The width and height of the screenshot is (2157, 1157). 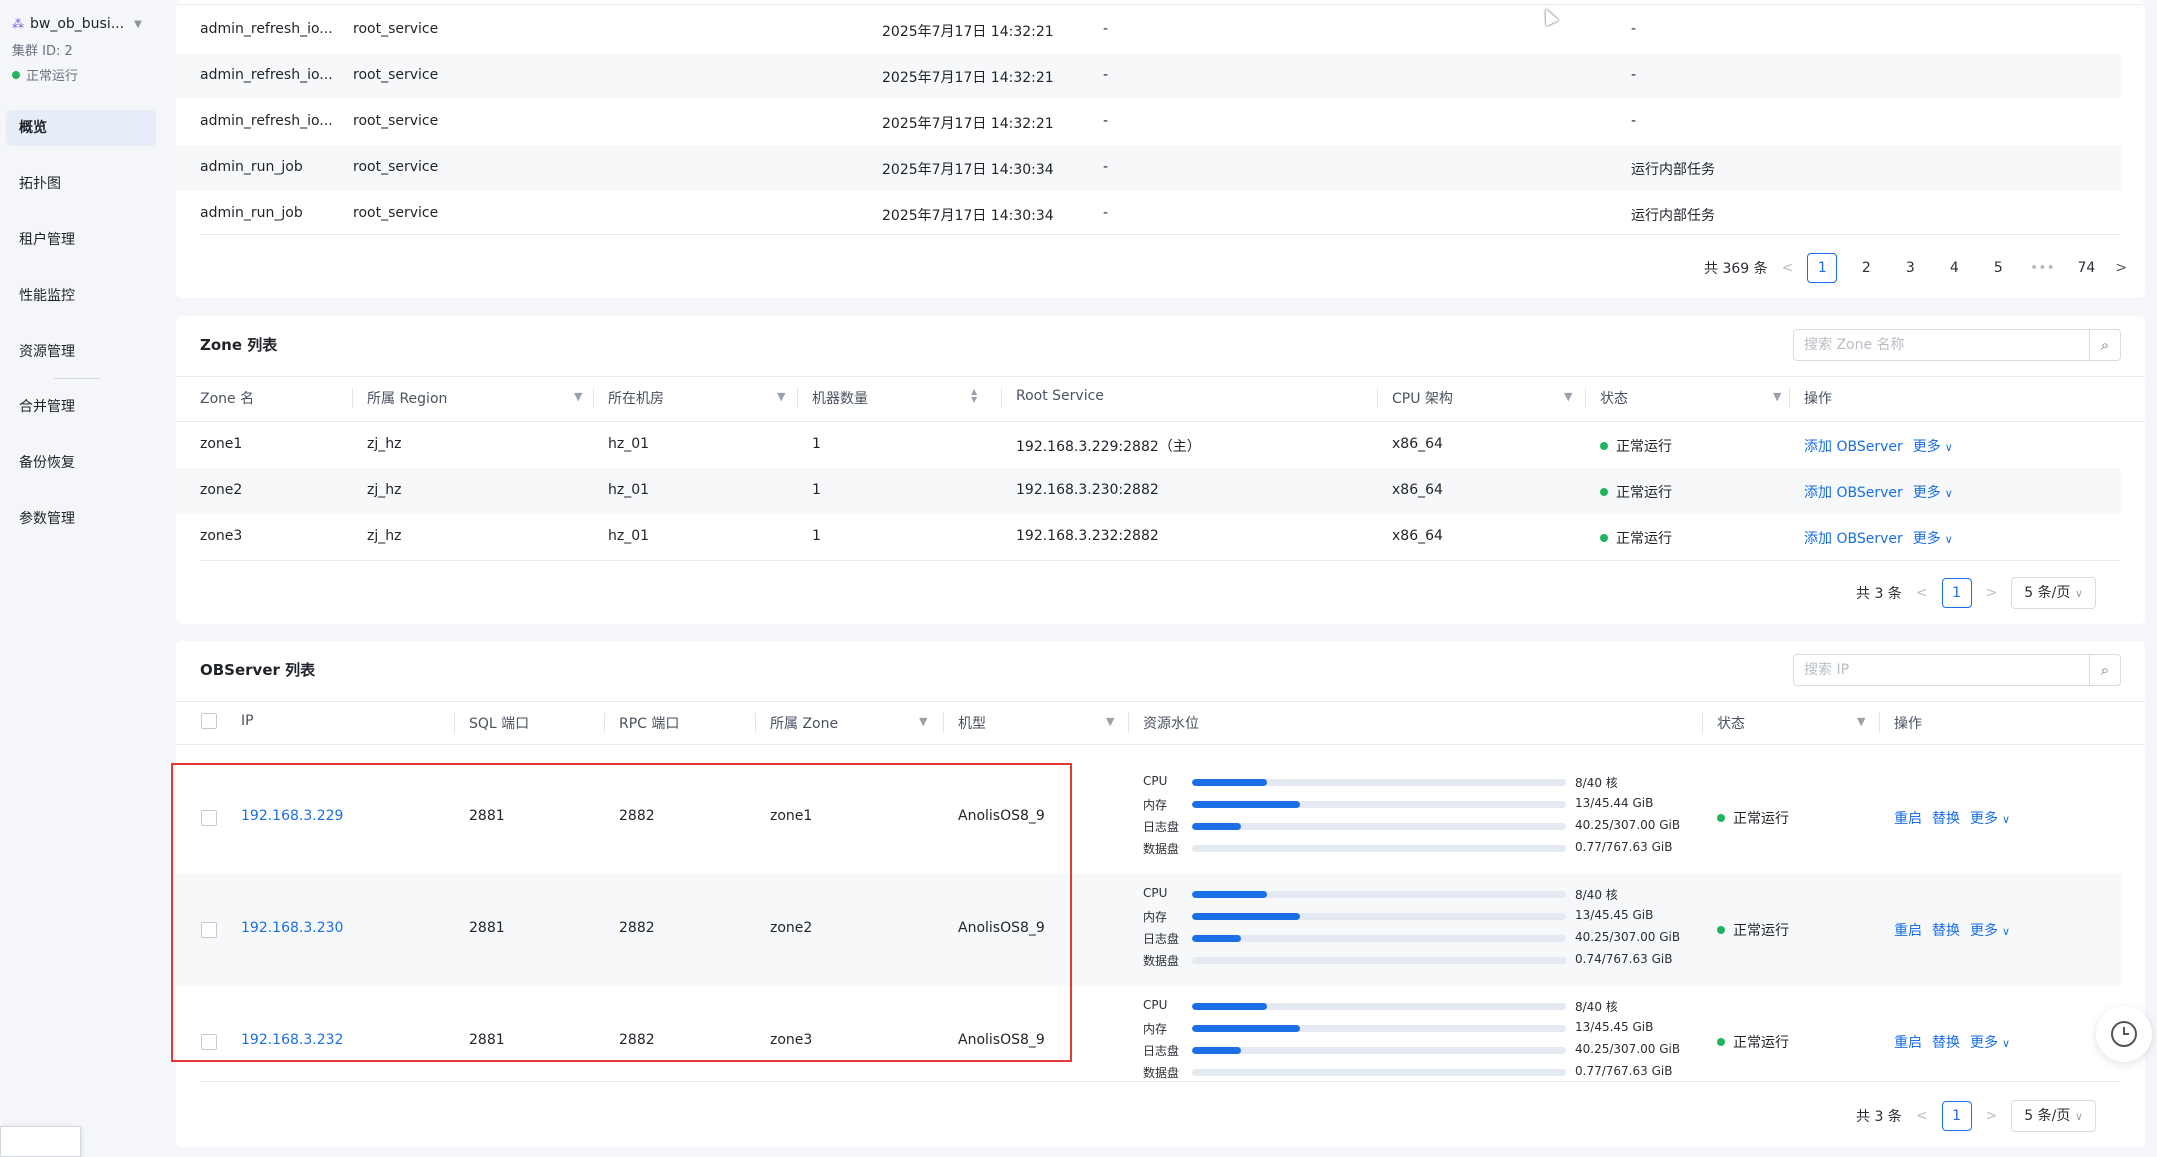 I want to click on column-header: 所属 Zone, so click(x=804, y=724).